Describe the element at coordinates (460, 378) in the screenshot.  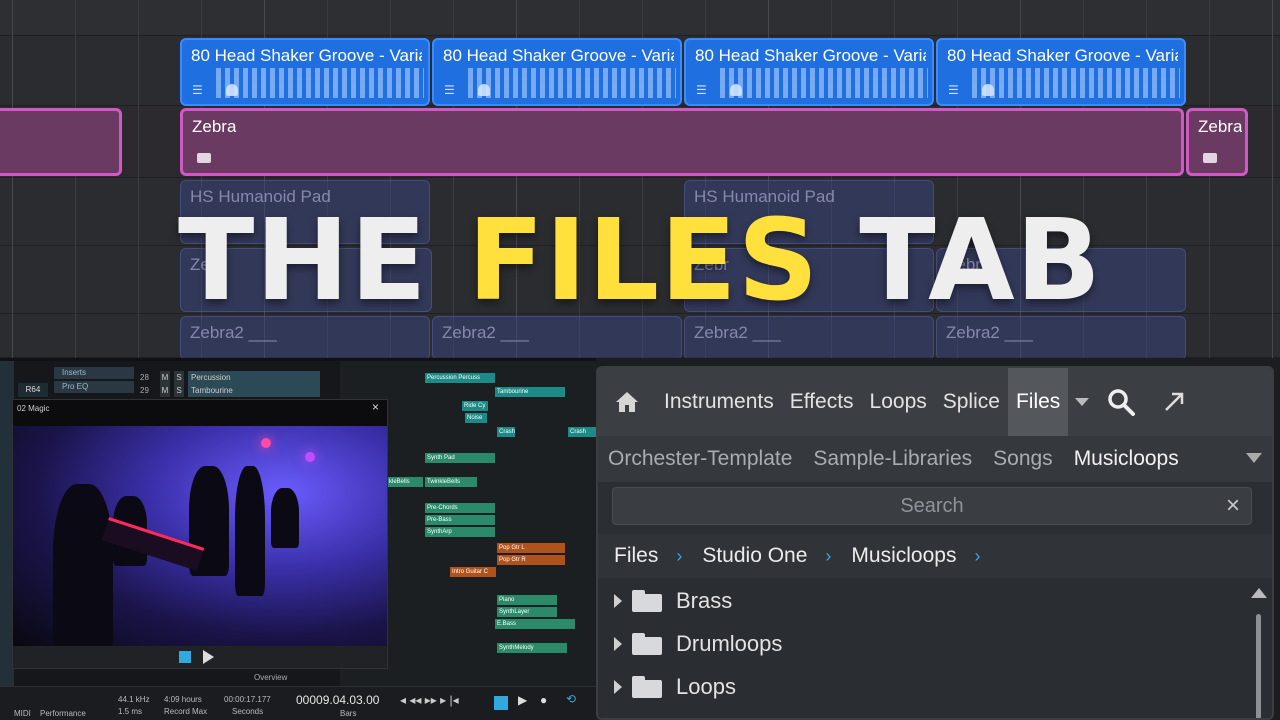
I see `mini-clip: Percussion Percuss` at that location.